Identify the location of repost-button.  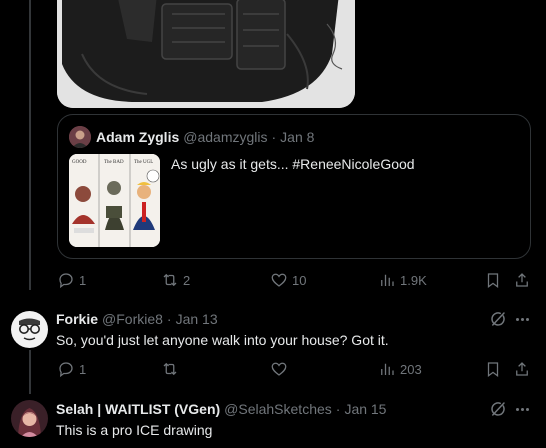
(172, 369).